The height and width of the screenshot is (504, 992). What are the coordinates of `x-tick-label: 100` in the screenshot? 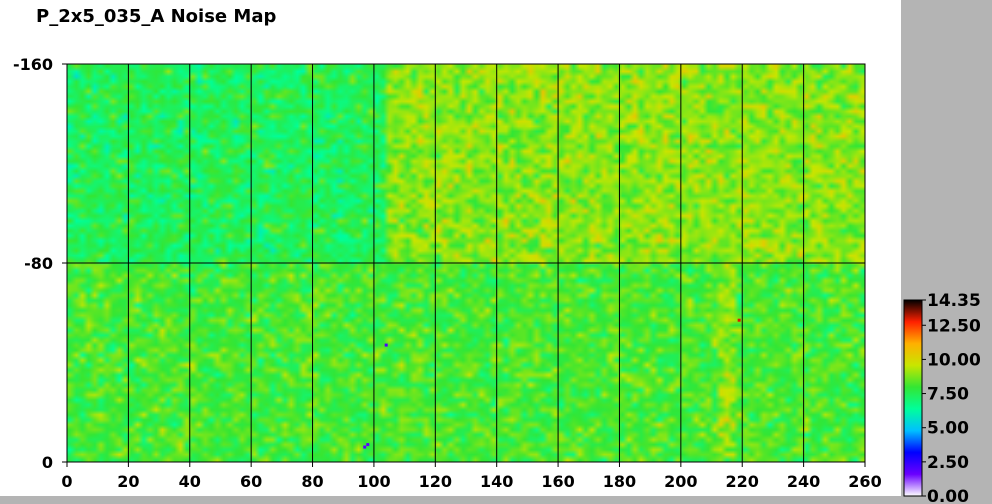 It's located at (373, 481).